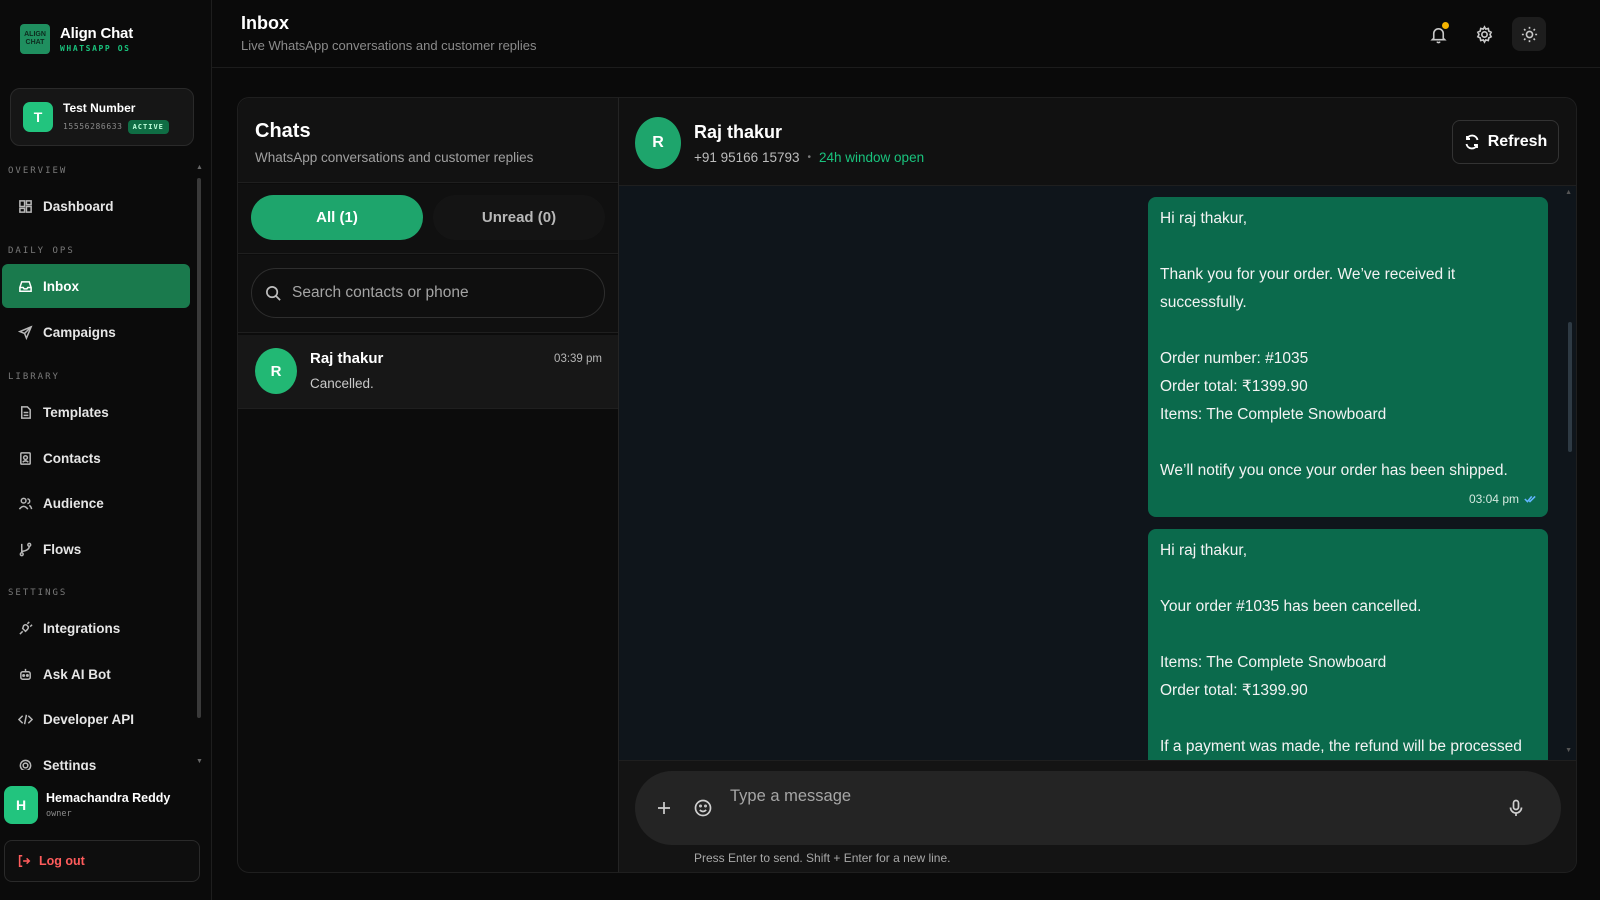 The height and width of the screenshot is (900, 1600). What do you see at coordinates (428, 372) in the screenshot?
I see `chat-list-item: R Raj thakur Cancelled. 03:39 pm` at bounding box center [428, 372].